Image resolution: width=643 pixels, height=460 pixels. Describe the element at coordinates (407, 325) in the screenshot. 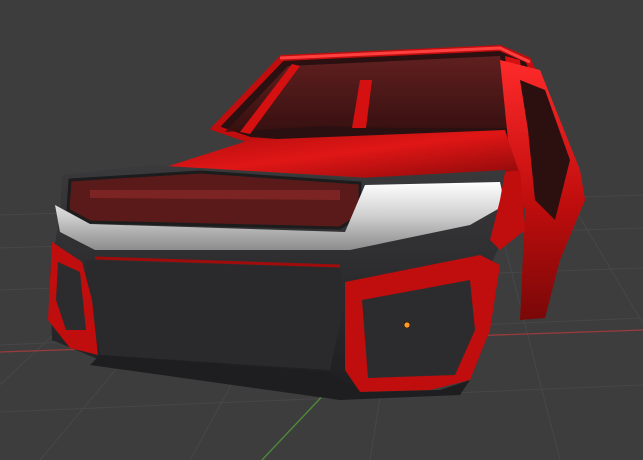

I see `object-origin-point` at that location.